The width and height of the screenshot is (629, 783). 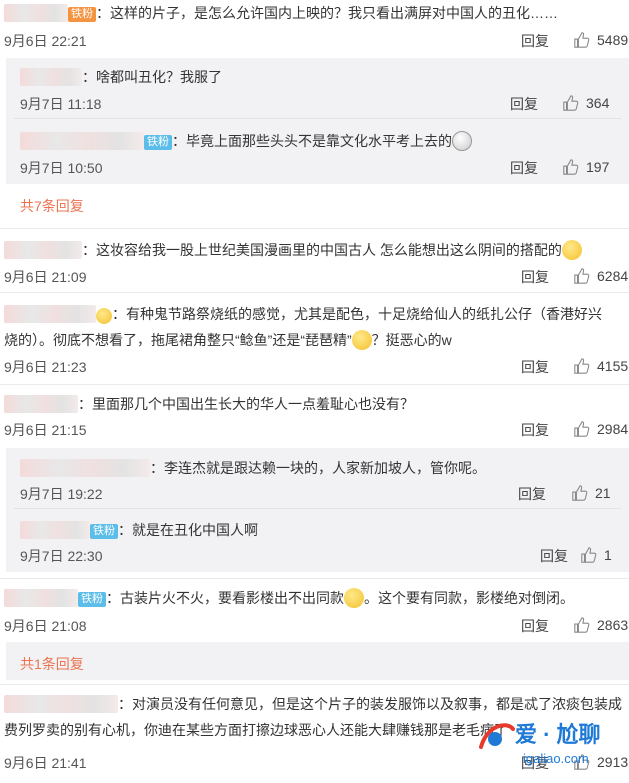 I want to click on comment-text-line1: ：对演员没有任何意见，但是这个片子的装发服饰以及叙事，都是忒了浓痰包装成, so click(x=370, y=704).